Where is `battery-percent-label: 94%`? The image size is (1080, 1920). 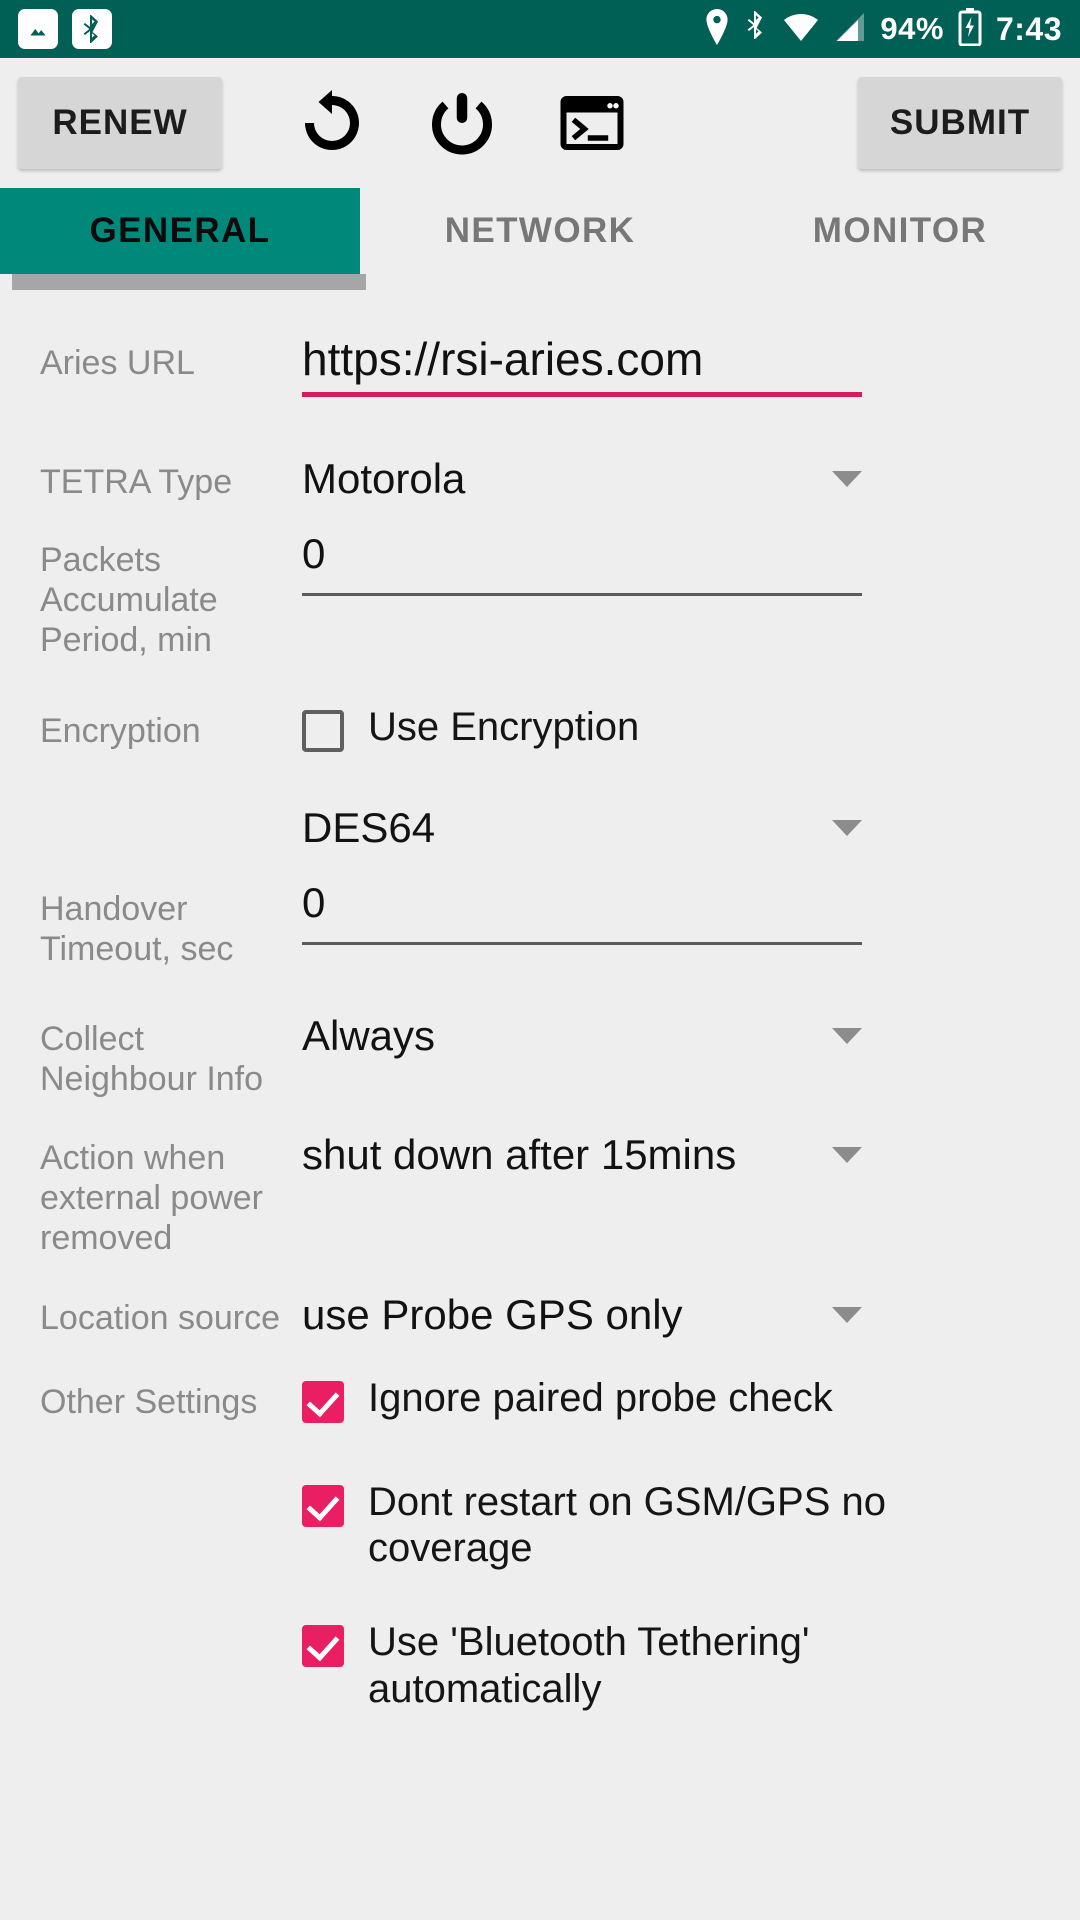
battery-percent-label: 94% is located at coordinates (912, 28).